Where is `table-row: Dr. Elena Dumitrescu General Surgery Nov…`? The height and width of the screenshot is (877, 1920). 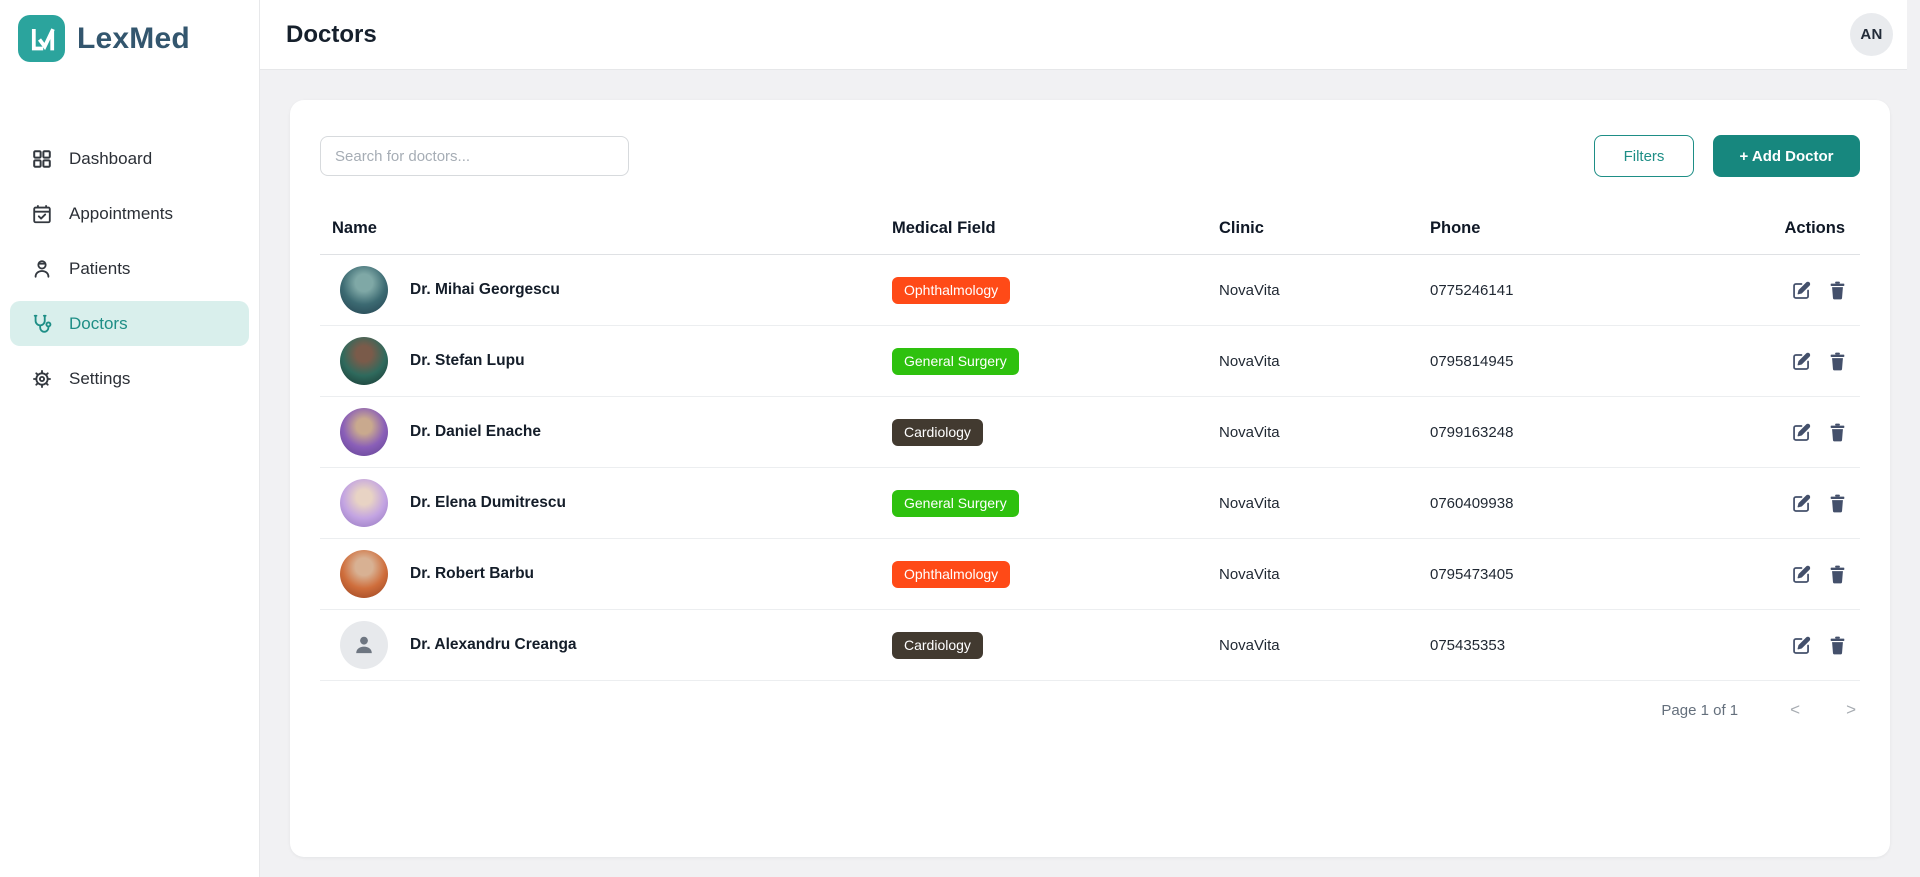
table-row: Dr. Elena Dumitrescu General Surgery Nov… is located at coordinates (1090, 503).